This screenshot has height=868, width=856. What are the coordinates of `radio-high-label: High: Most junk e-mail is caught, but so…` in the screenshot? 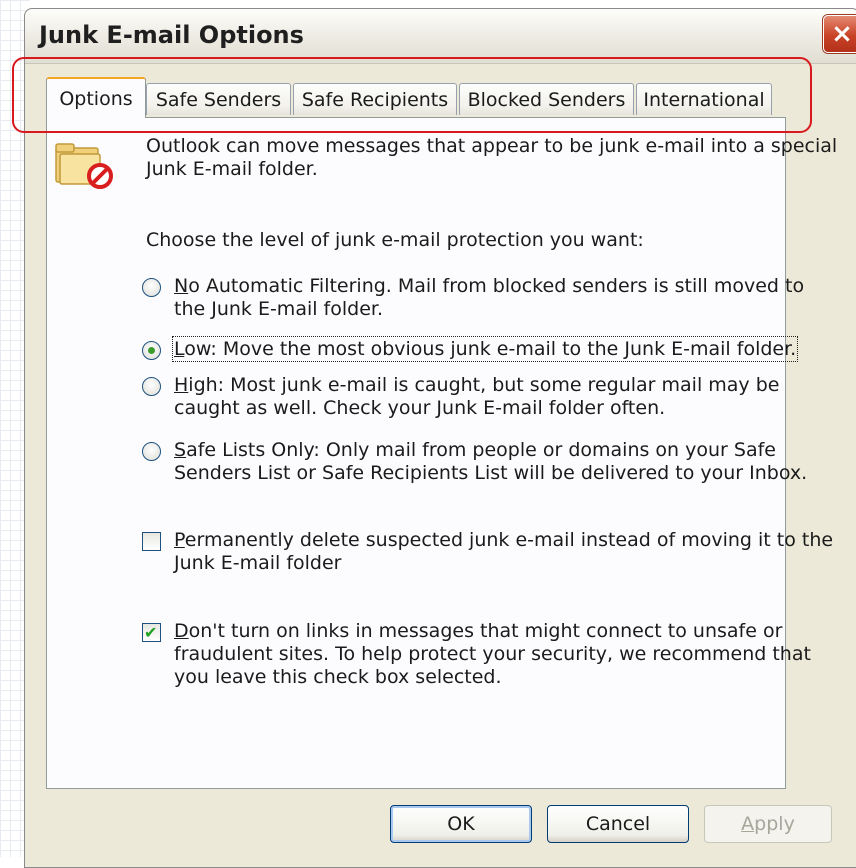 It's located at (476, 397).